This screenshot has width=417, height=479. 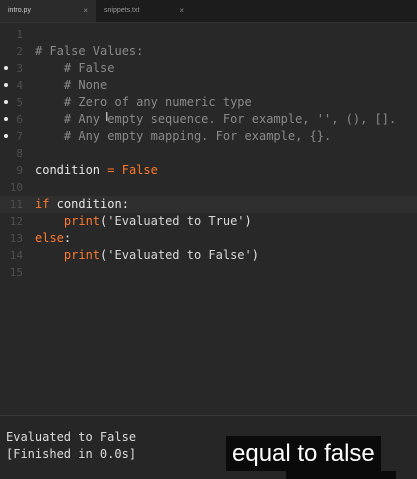 What do you see at coordinates (42, 204) in the screenshot?
I see `keyword-token: if` at bounding box center [42, 204].